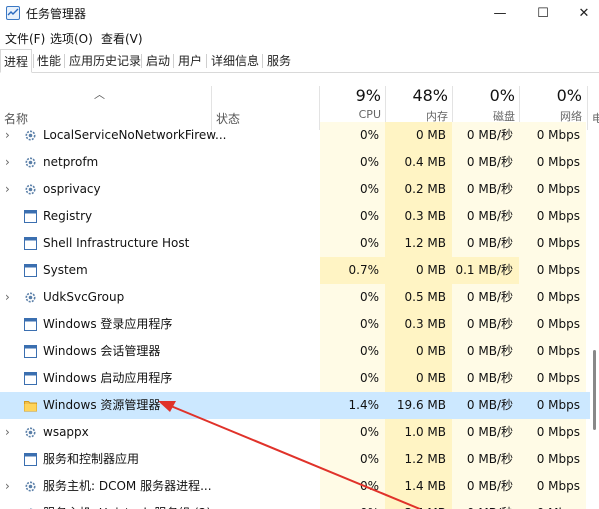 This screenshot has height=509, width=599. I want to click on process-row: Registry 0% 0.3 MB 0 MB/秒 0 Mbps, so click(295, 216).